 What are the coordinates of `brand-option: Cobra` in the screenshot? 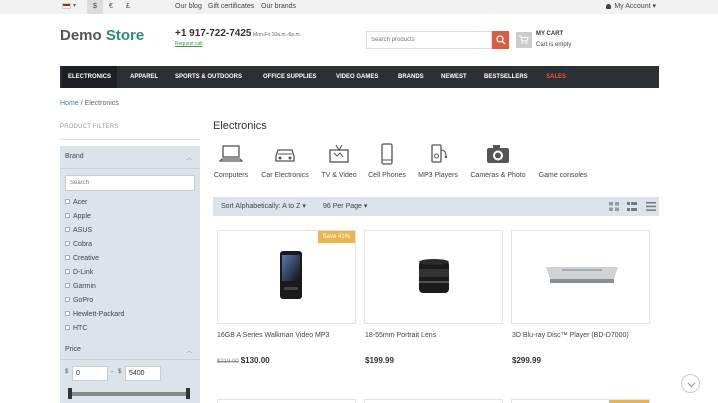 It's located at (78, 244).